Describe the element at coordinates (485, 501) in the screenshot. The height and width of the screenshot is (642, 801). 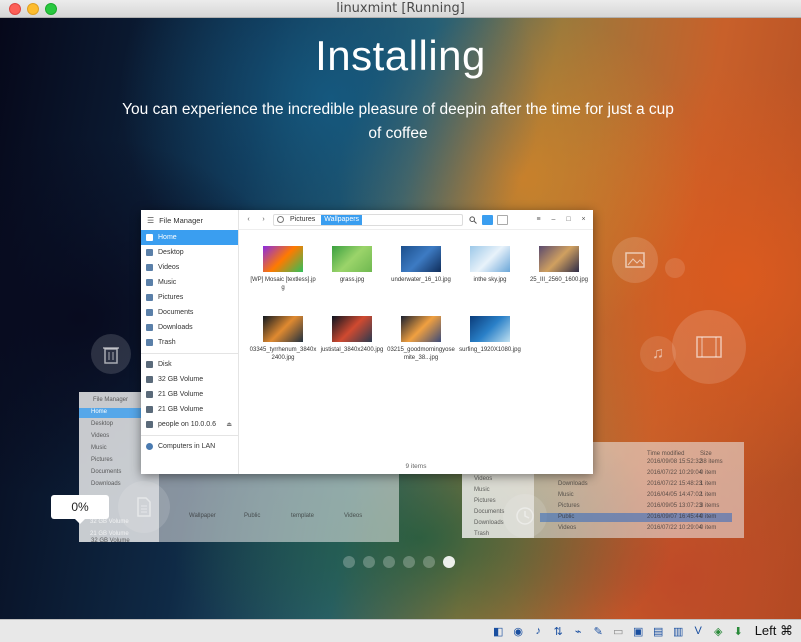
I see `bg-right-side: Pictures` at that location.